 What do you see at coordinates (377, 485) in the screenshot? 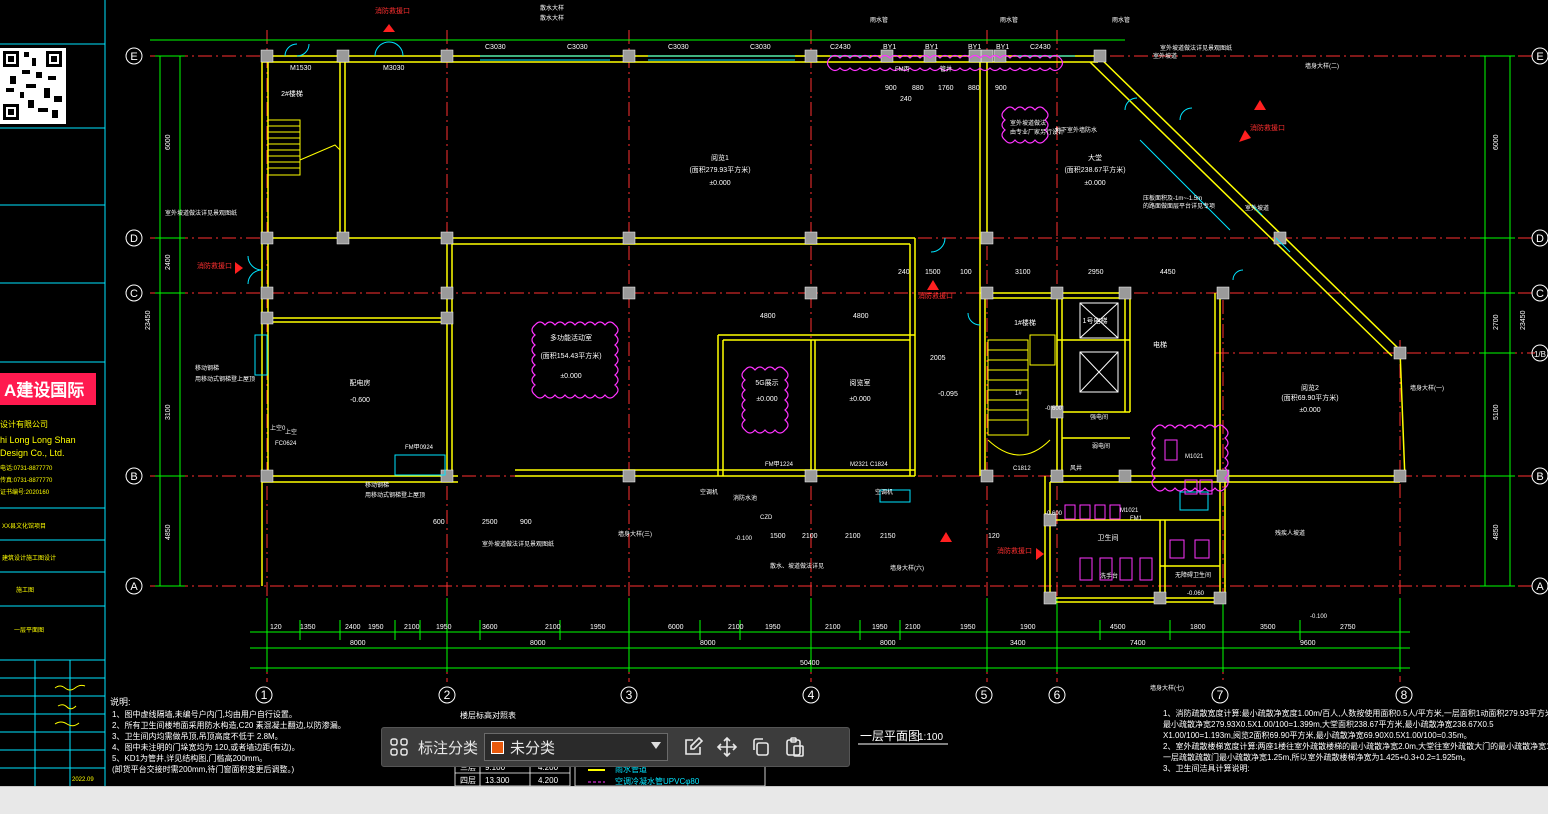
I see `svg-text: 移动钢梯` at bounding box center [377, 485].